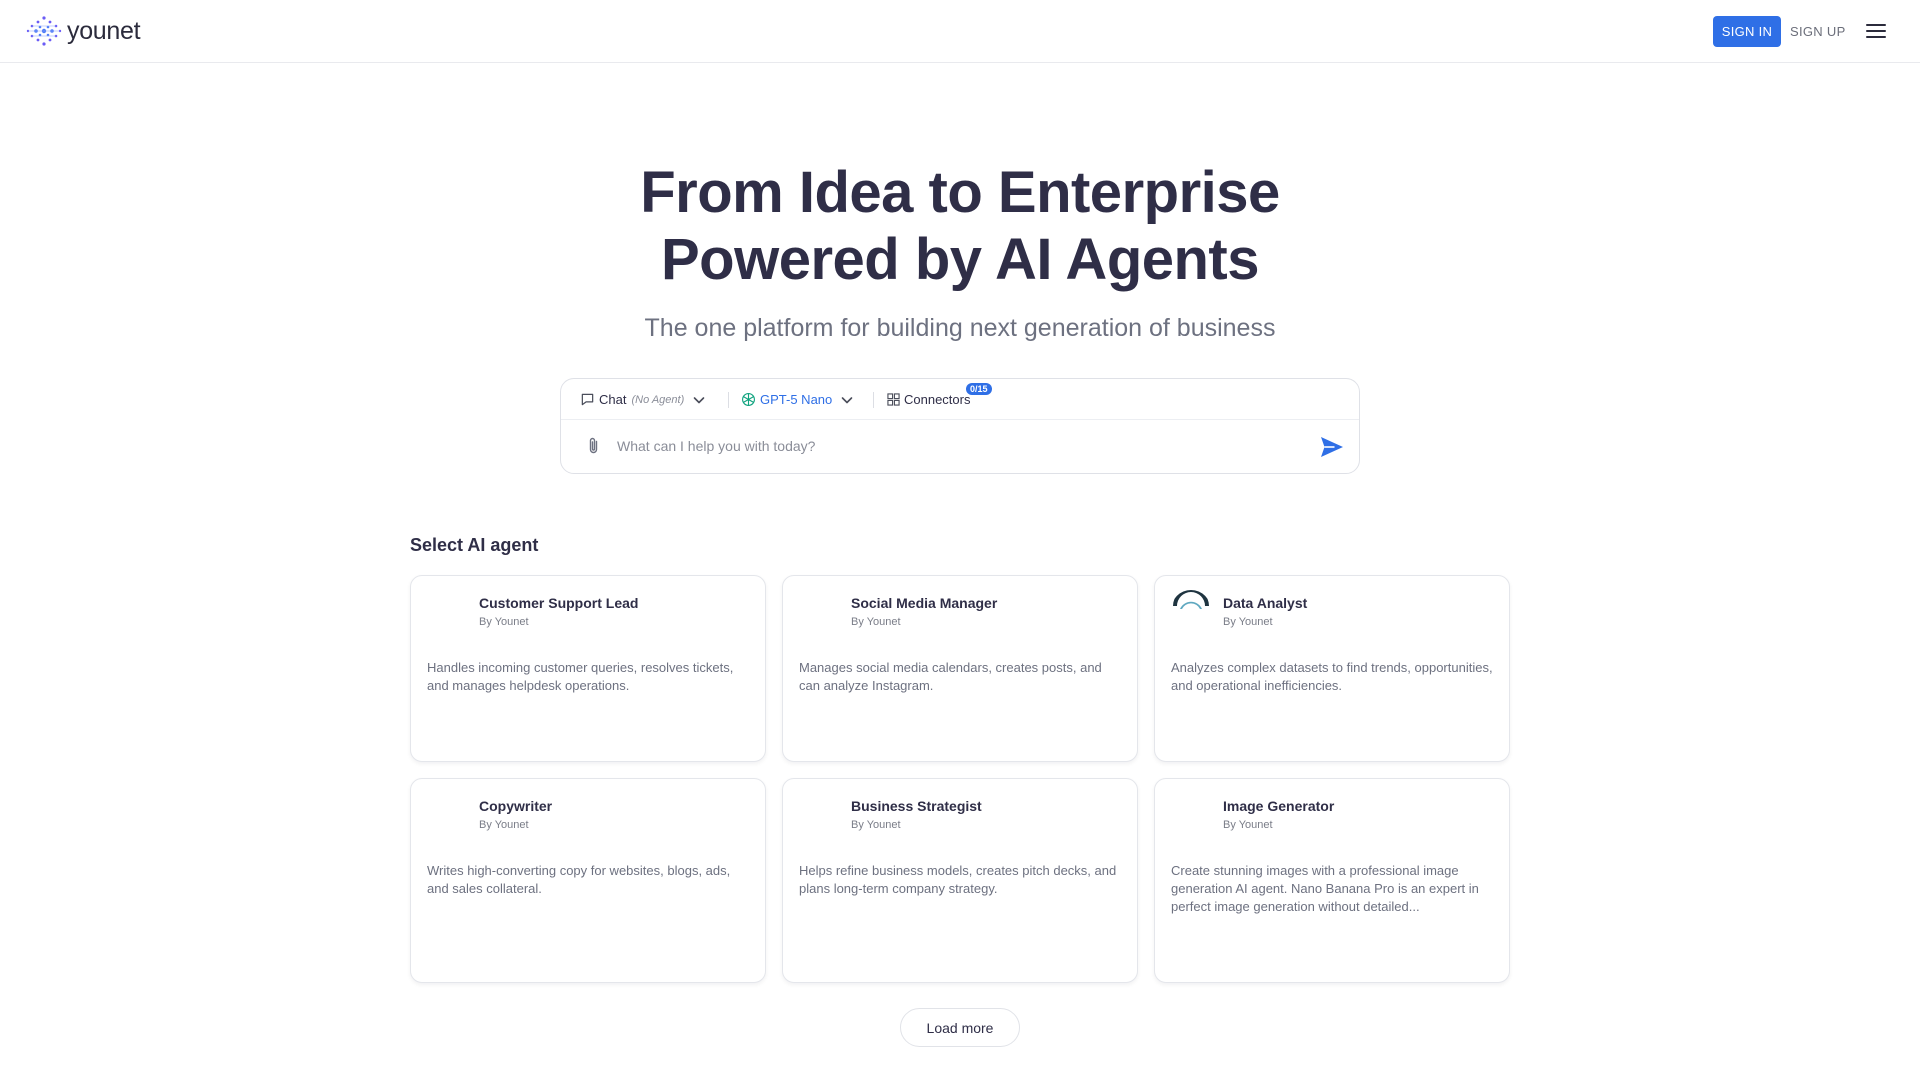 The height and width of the screenshot is (1080, 1920). I want to click on connectors-count-badge: 0/15, so click(979, 389).